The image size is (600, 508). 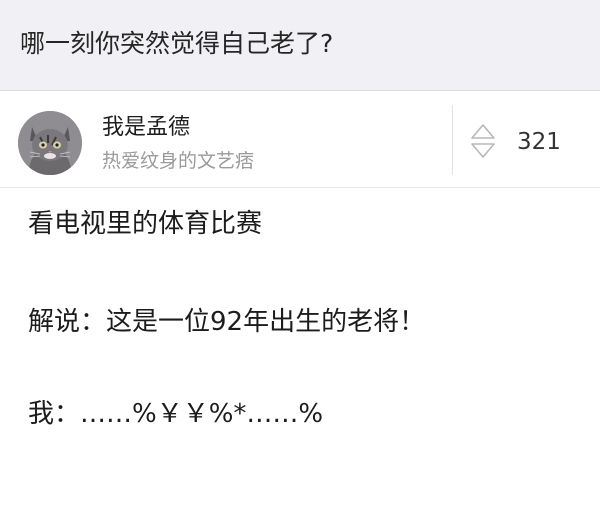 What do you see at coordinates (539, 142) in the screenshot?
I see `vote-count: 321` at bounding box center [539, 142].